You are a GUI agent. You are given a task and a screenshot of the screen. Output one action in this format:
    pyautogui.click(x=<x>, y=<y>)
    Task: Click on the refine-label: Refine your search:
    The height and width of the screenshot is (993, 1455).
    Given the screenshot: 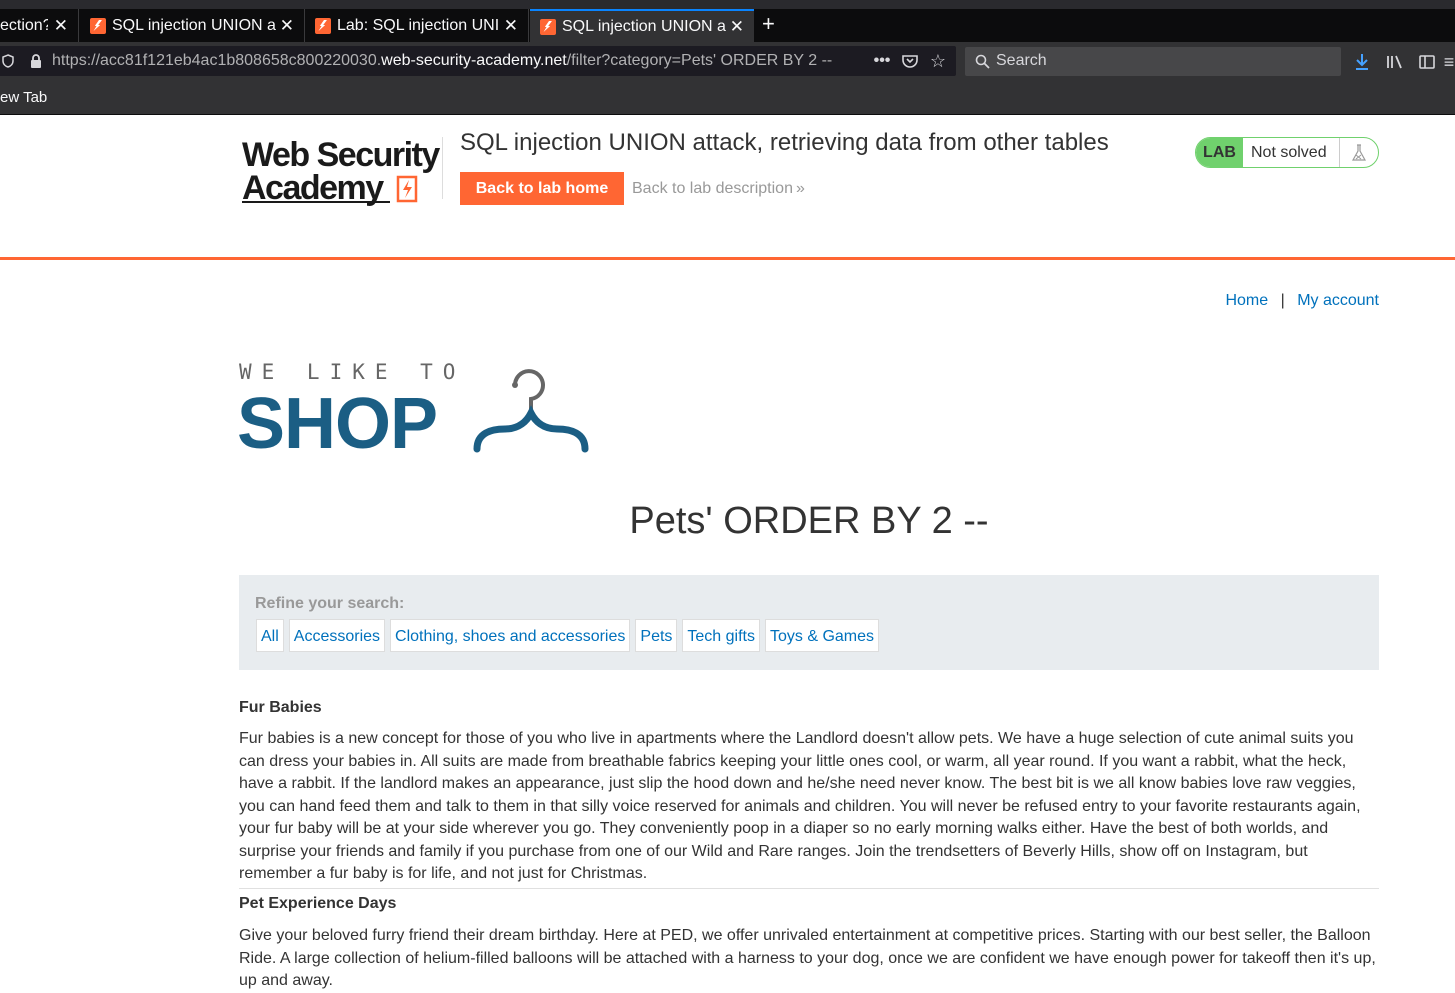 What is the action you would take?
    pyautogui.click(x=330, y=603)
    